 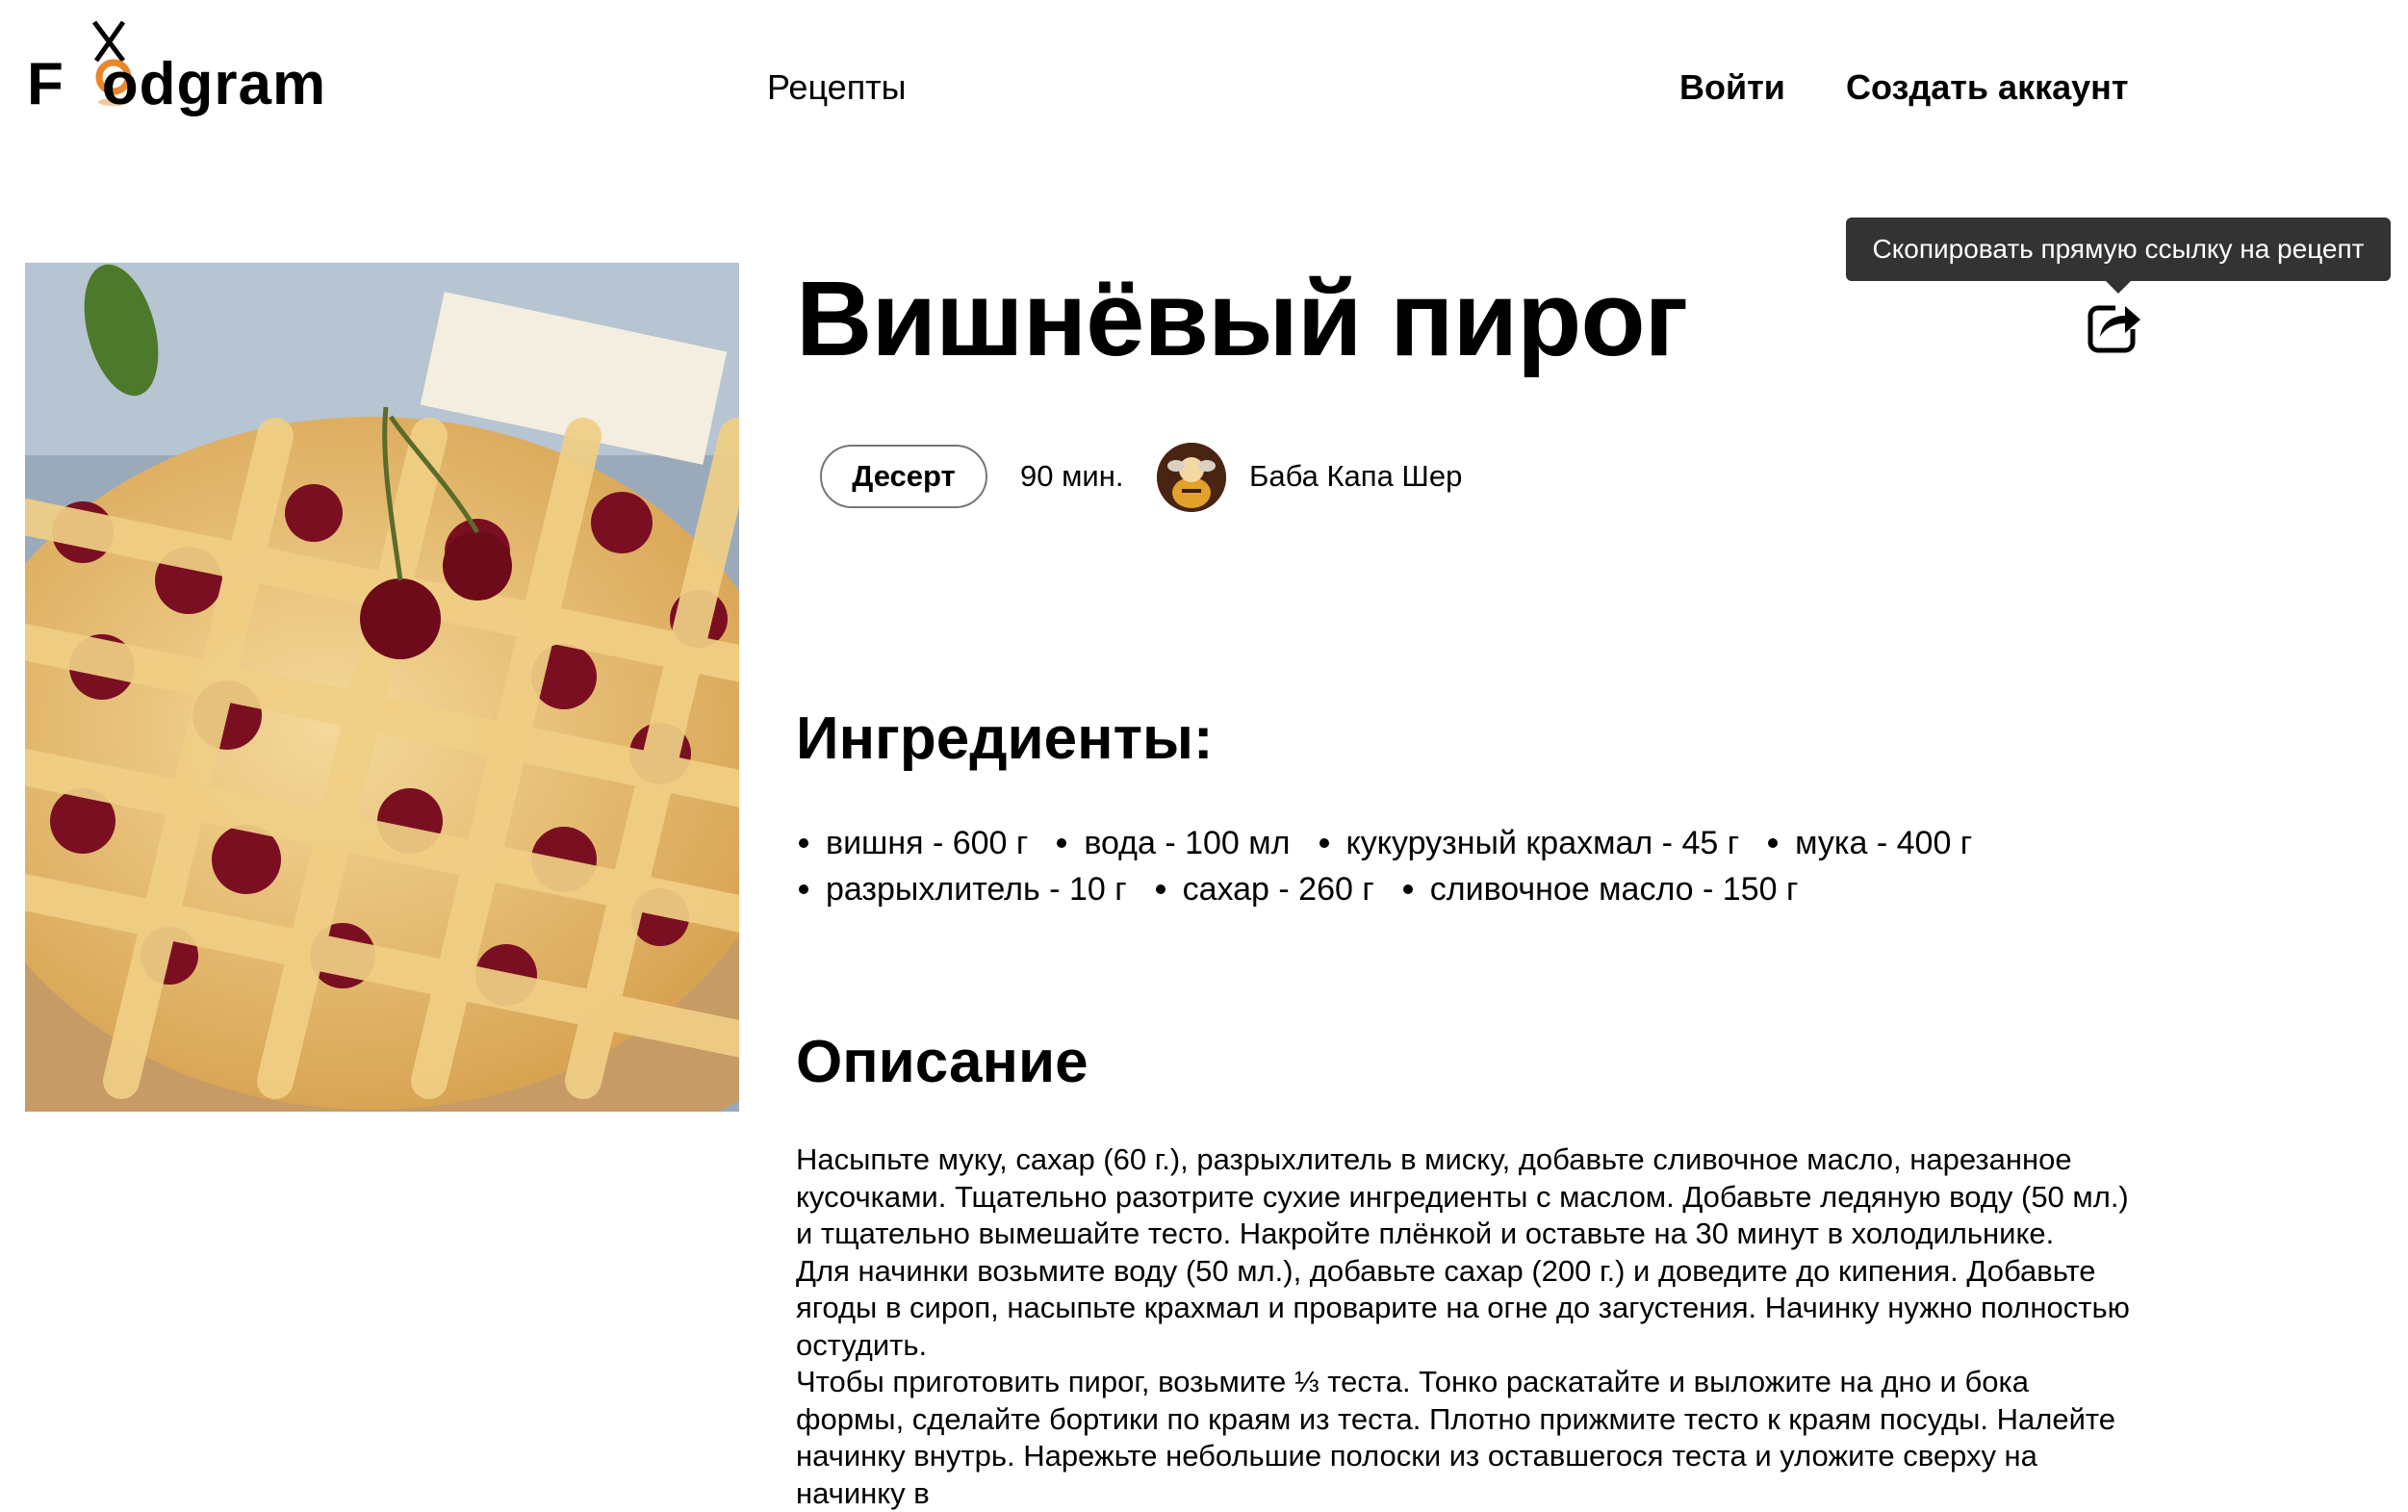 I want to click on avatar-image, so click(x=1191, y=477).